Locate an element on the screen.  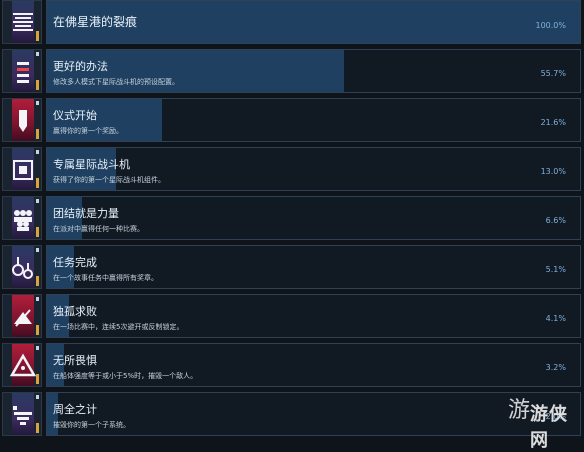
progress-bar: 专属星际战斗机 获得了你的第一个星际战斗机组件。 13.0% is located at coordinates (313, 169).